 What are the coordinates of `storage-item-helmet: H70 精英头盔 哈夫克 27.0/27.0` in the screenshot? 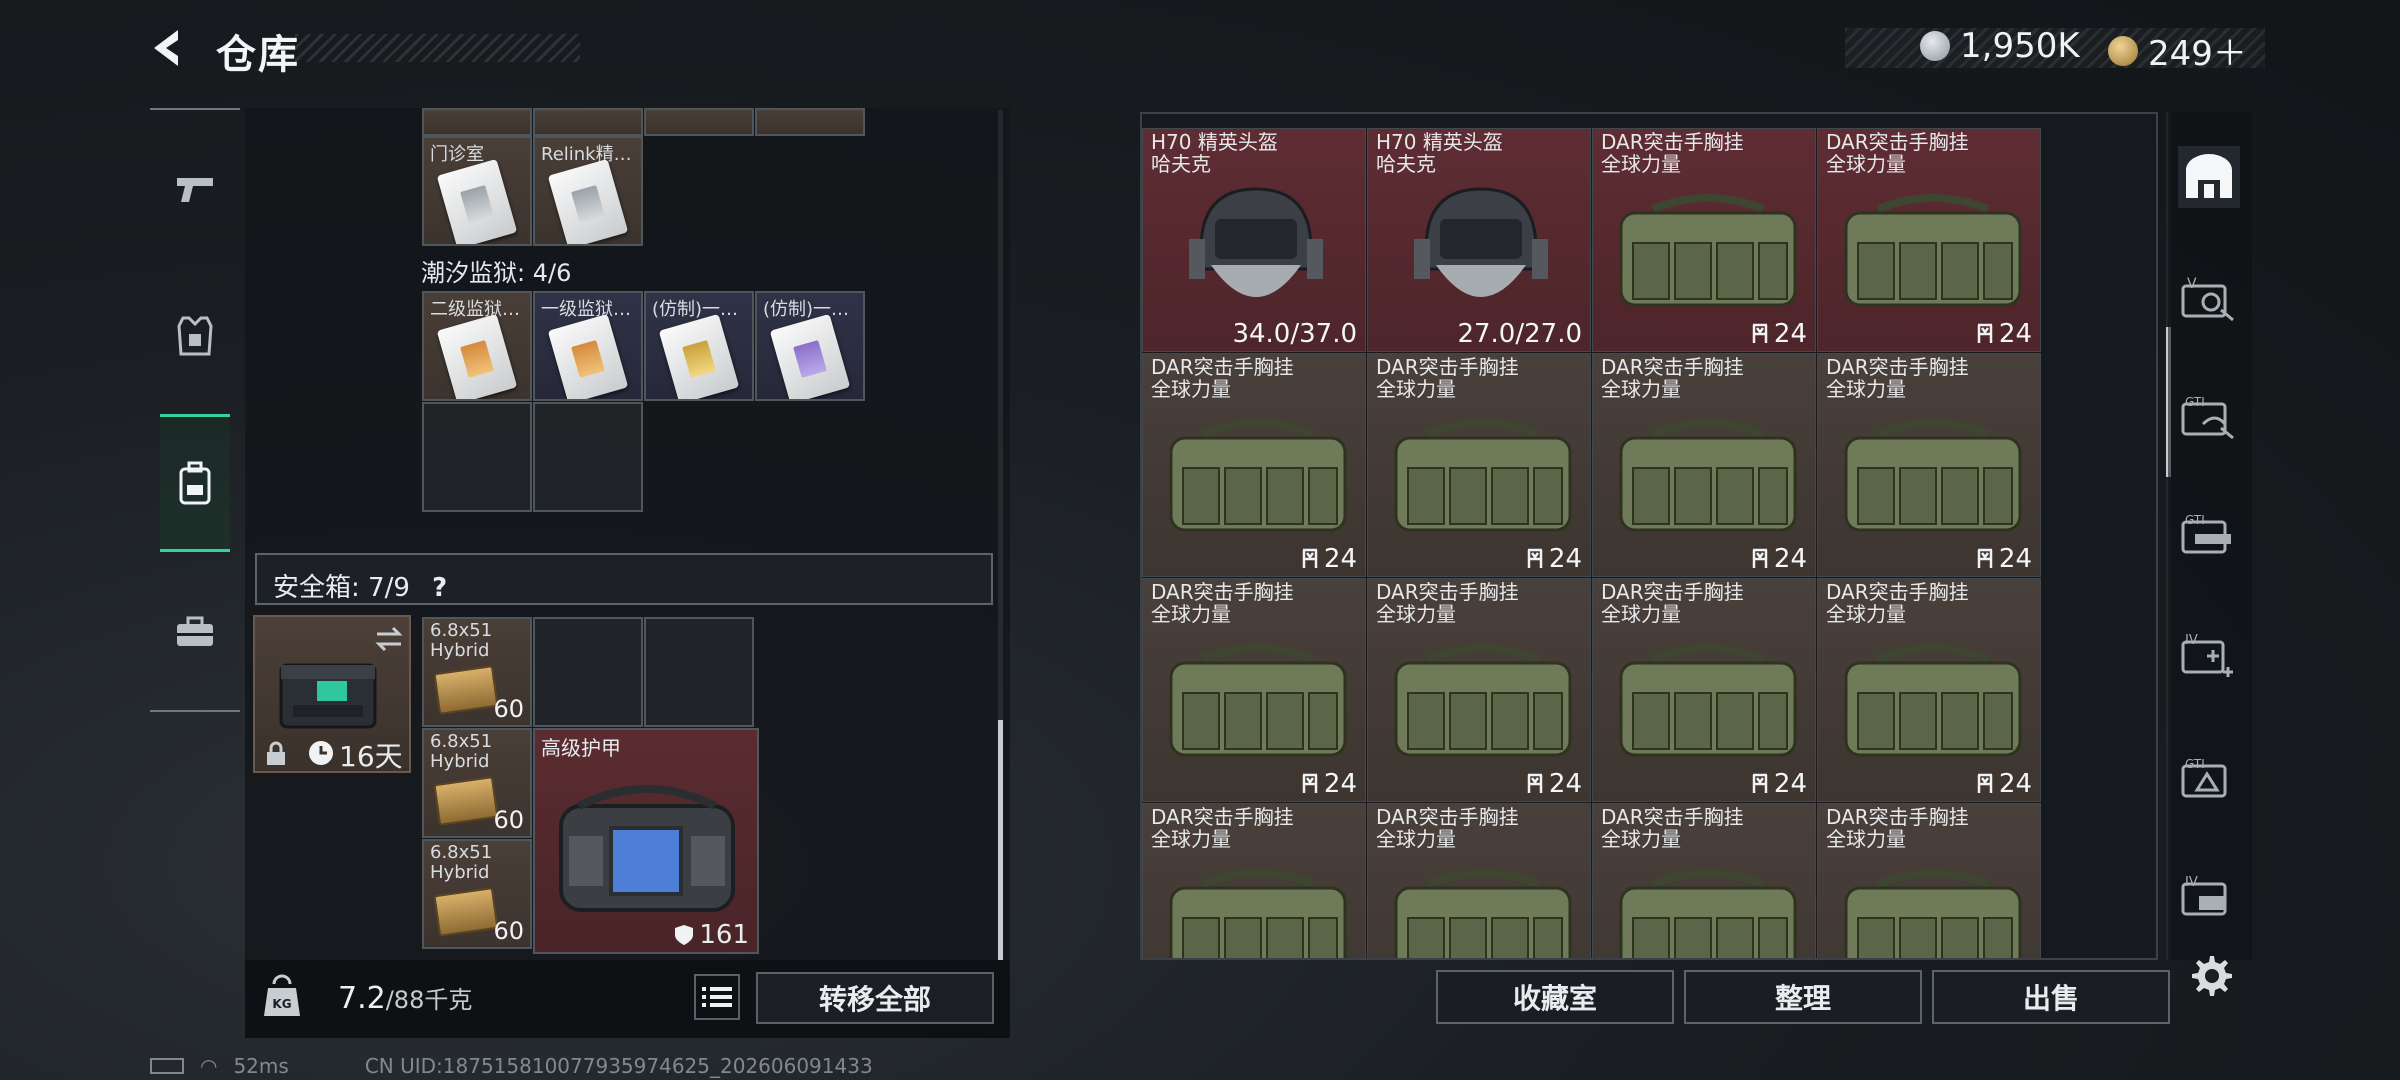 It's located at (1479, 240).